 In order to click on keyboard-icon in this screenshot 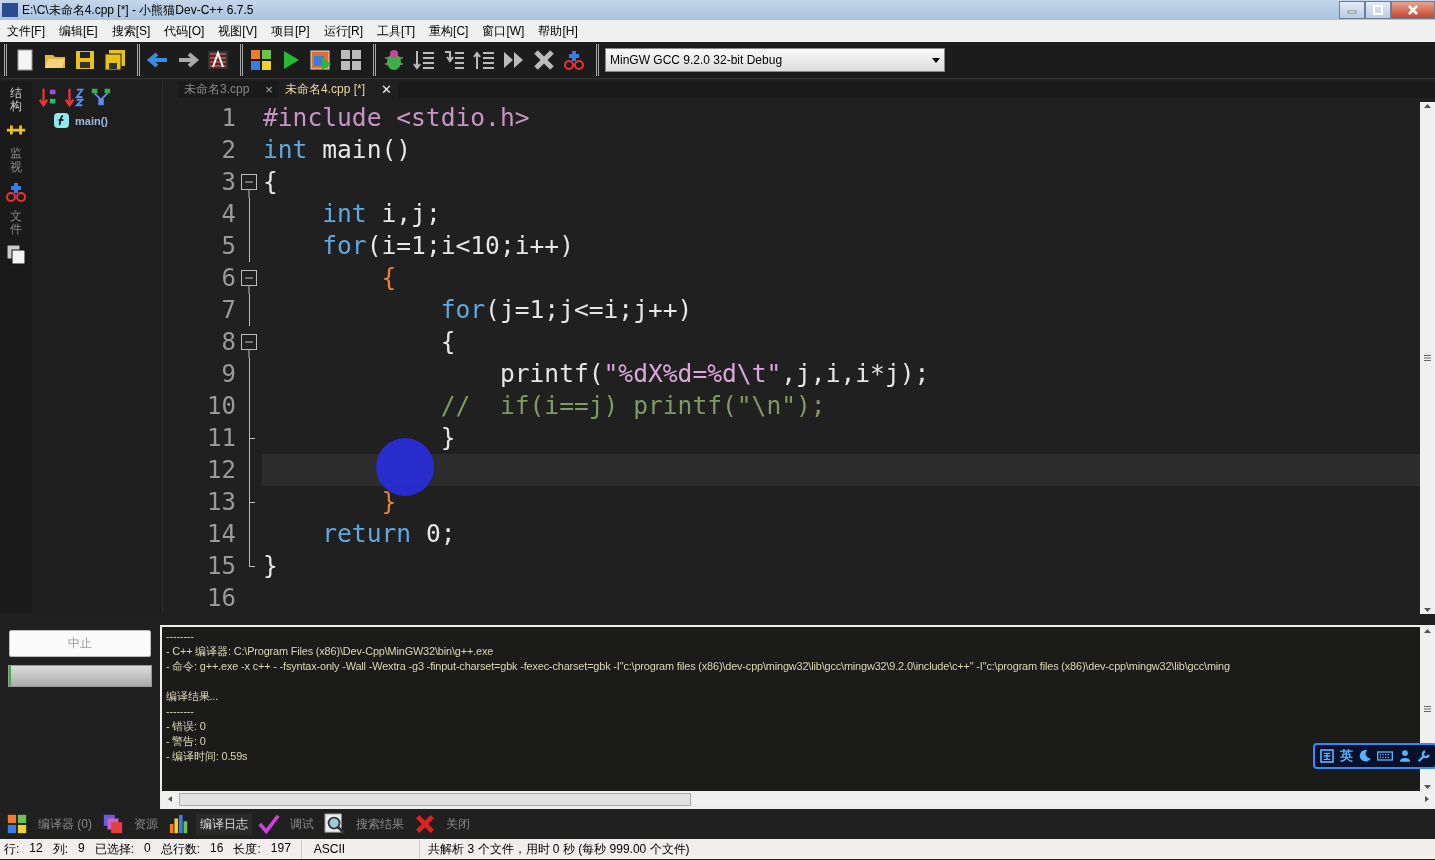, I will do `click(1385, 756)`.